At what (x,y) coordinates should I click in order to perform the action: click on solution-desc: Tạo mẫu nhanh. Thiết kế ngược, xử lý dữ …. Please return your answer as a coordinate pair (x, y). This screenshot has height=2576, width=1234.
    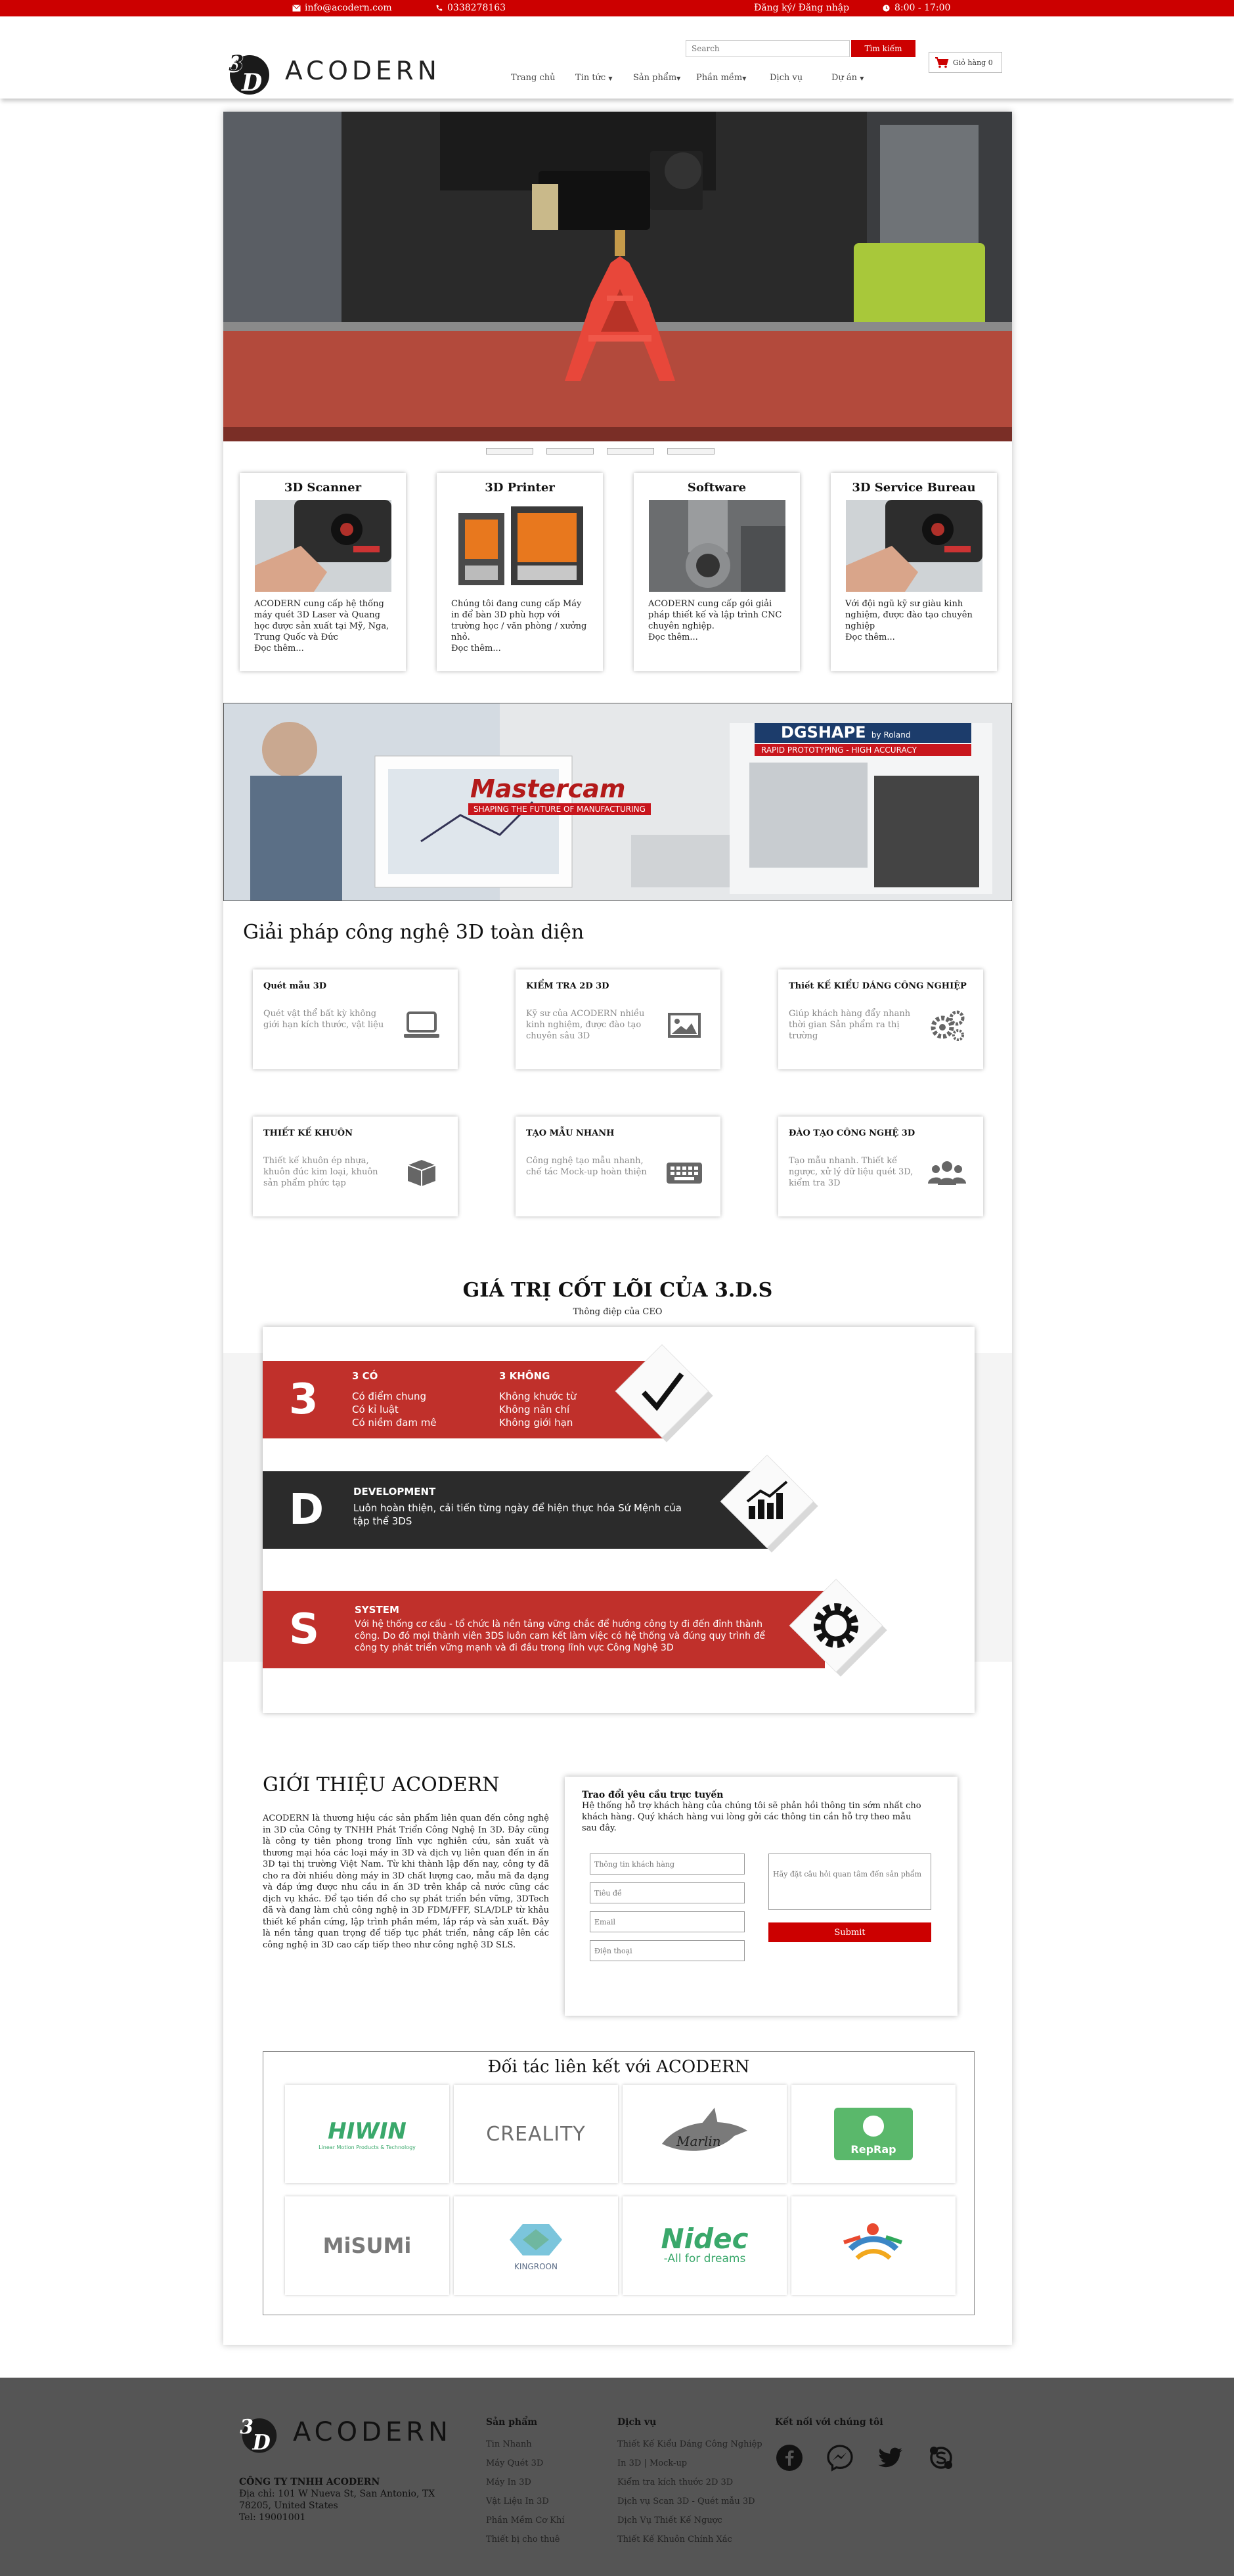
    Looking at the image, I should click on (851, 1172).